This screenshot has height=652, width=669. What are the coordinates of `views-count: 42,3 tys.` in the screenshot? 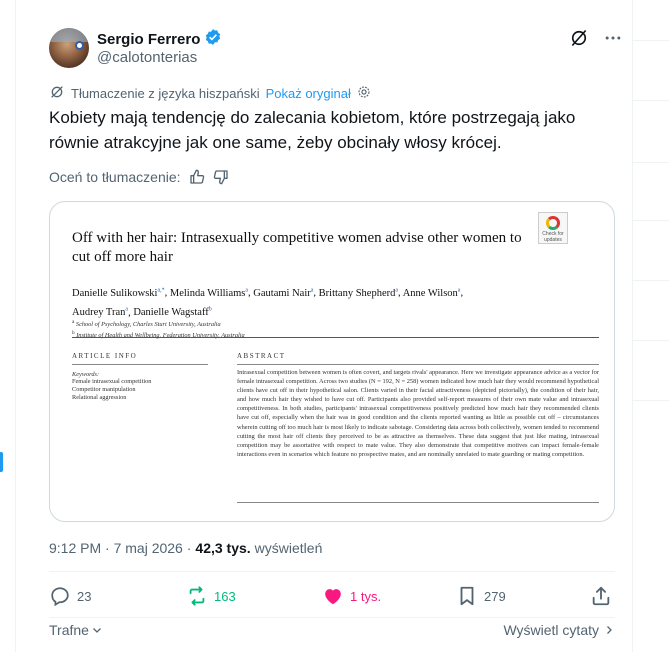 It's located at (223, 548).